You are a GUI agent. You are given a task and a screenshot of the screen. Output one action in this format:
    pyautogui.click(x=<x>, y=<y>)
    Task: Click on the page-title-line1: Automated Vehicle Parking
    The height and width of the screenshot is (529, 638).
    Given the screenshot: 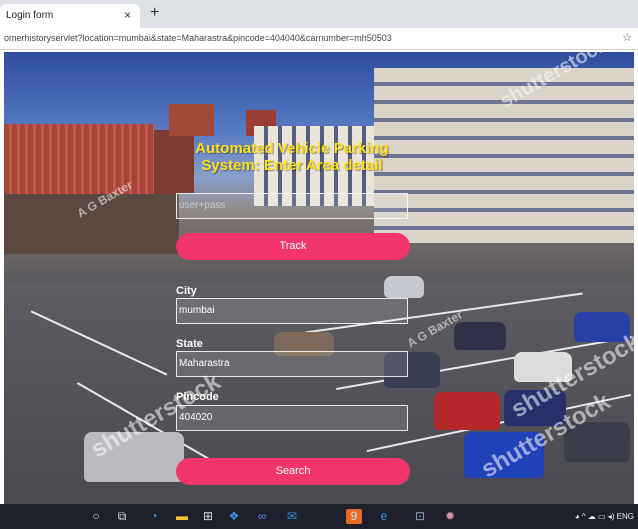 What is the action you would take?
    pyautogui.click(x=292, y=148)
    